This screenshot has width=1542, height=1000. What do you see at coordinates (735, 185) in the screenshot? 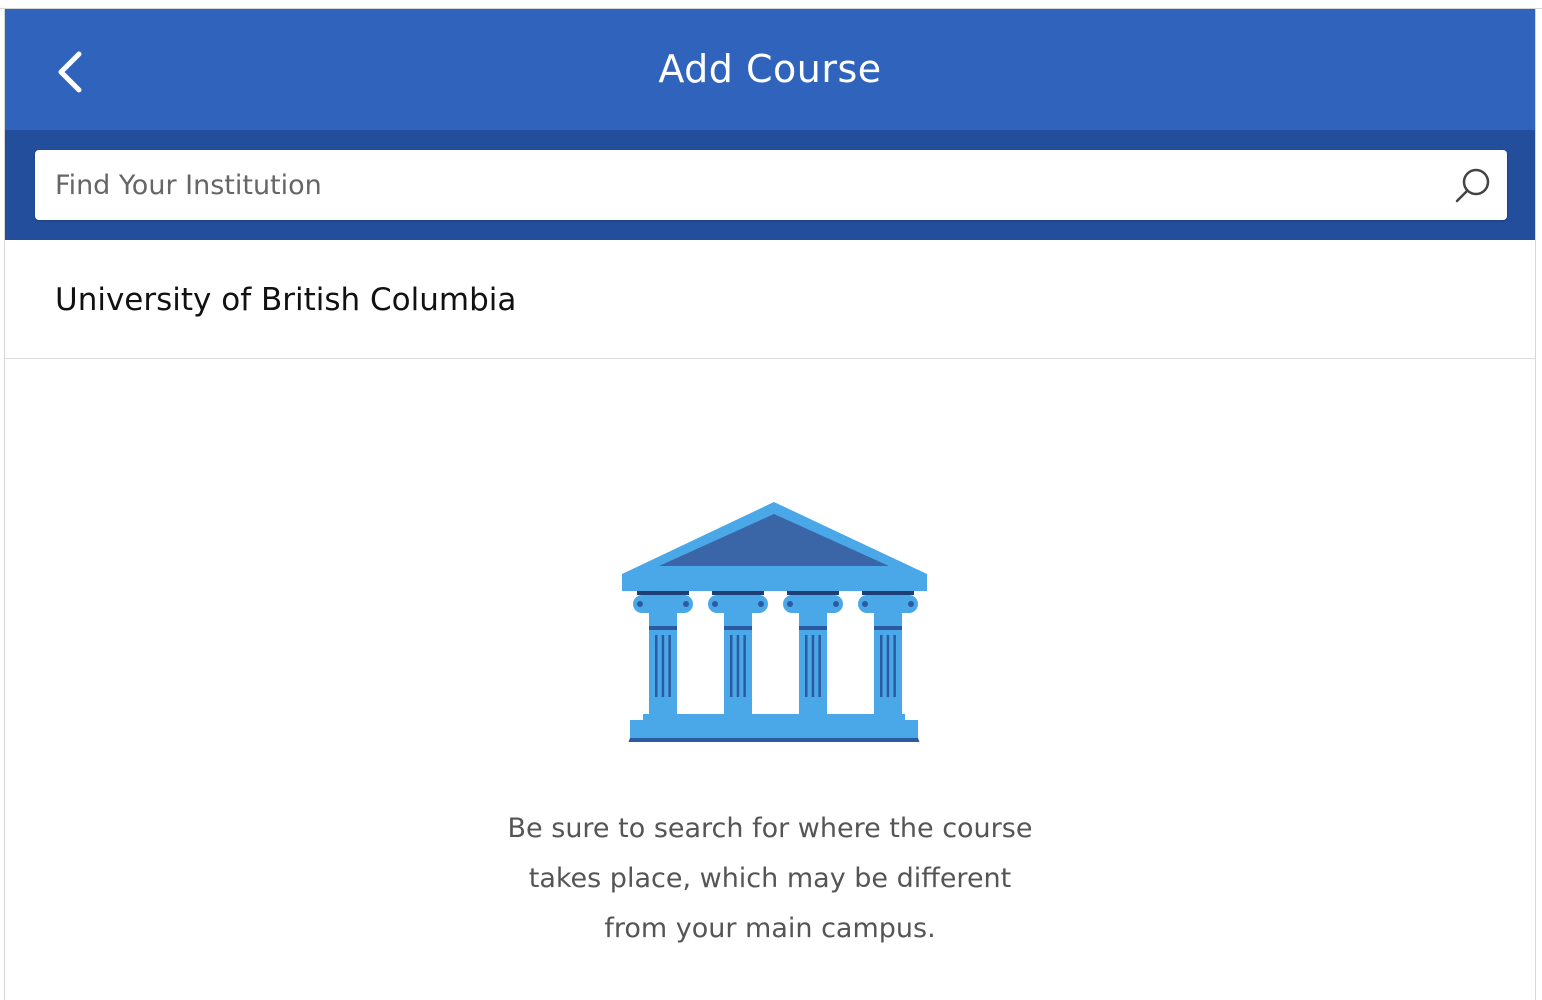
I see `search-input` at bounding box center [735, 185].